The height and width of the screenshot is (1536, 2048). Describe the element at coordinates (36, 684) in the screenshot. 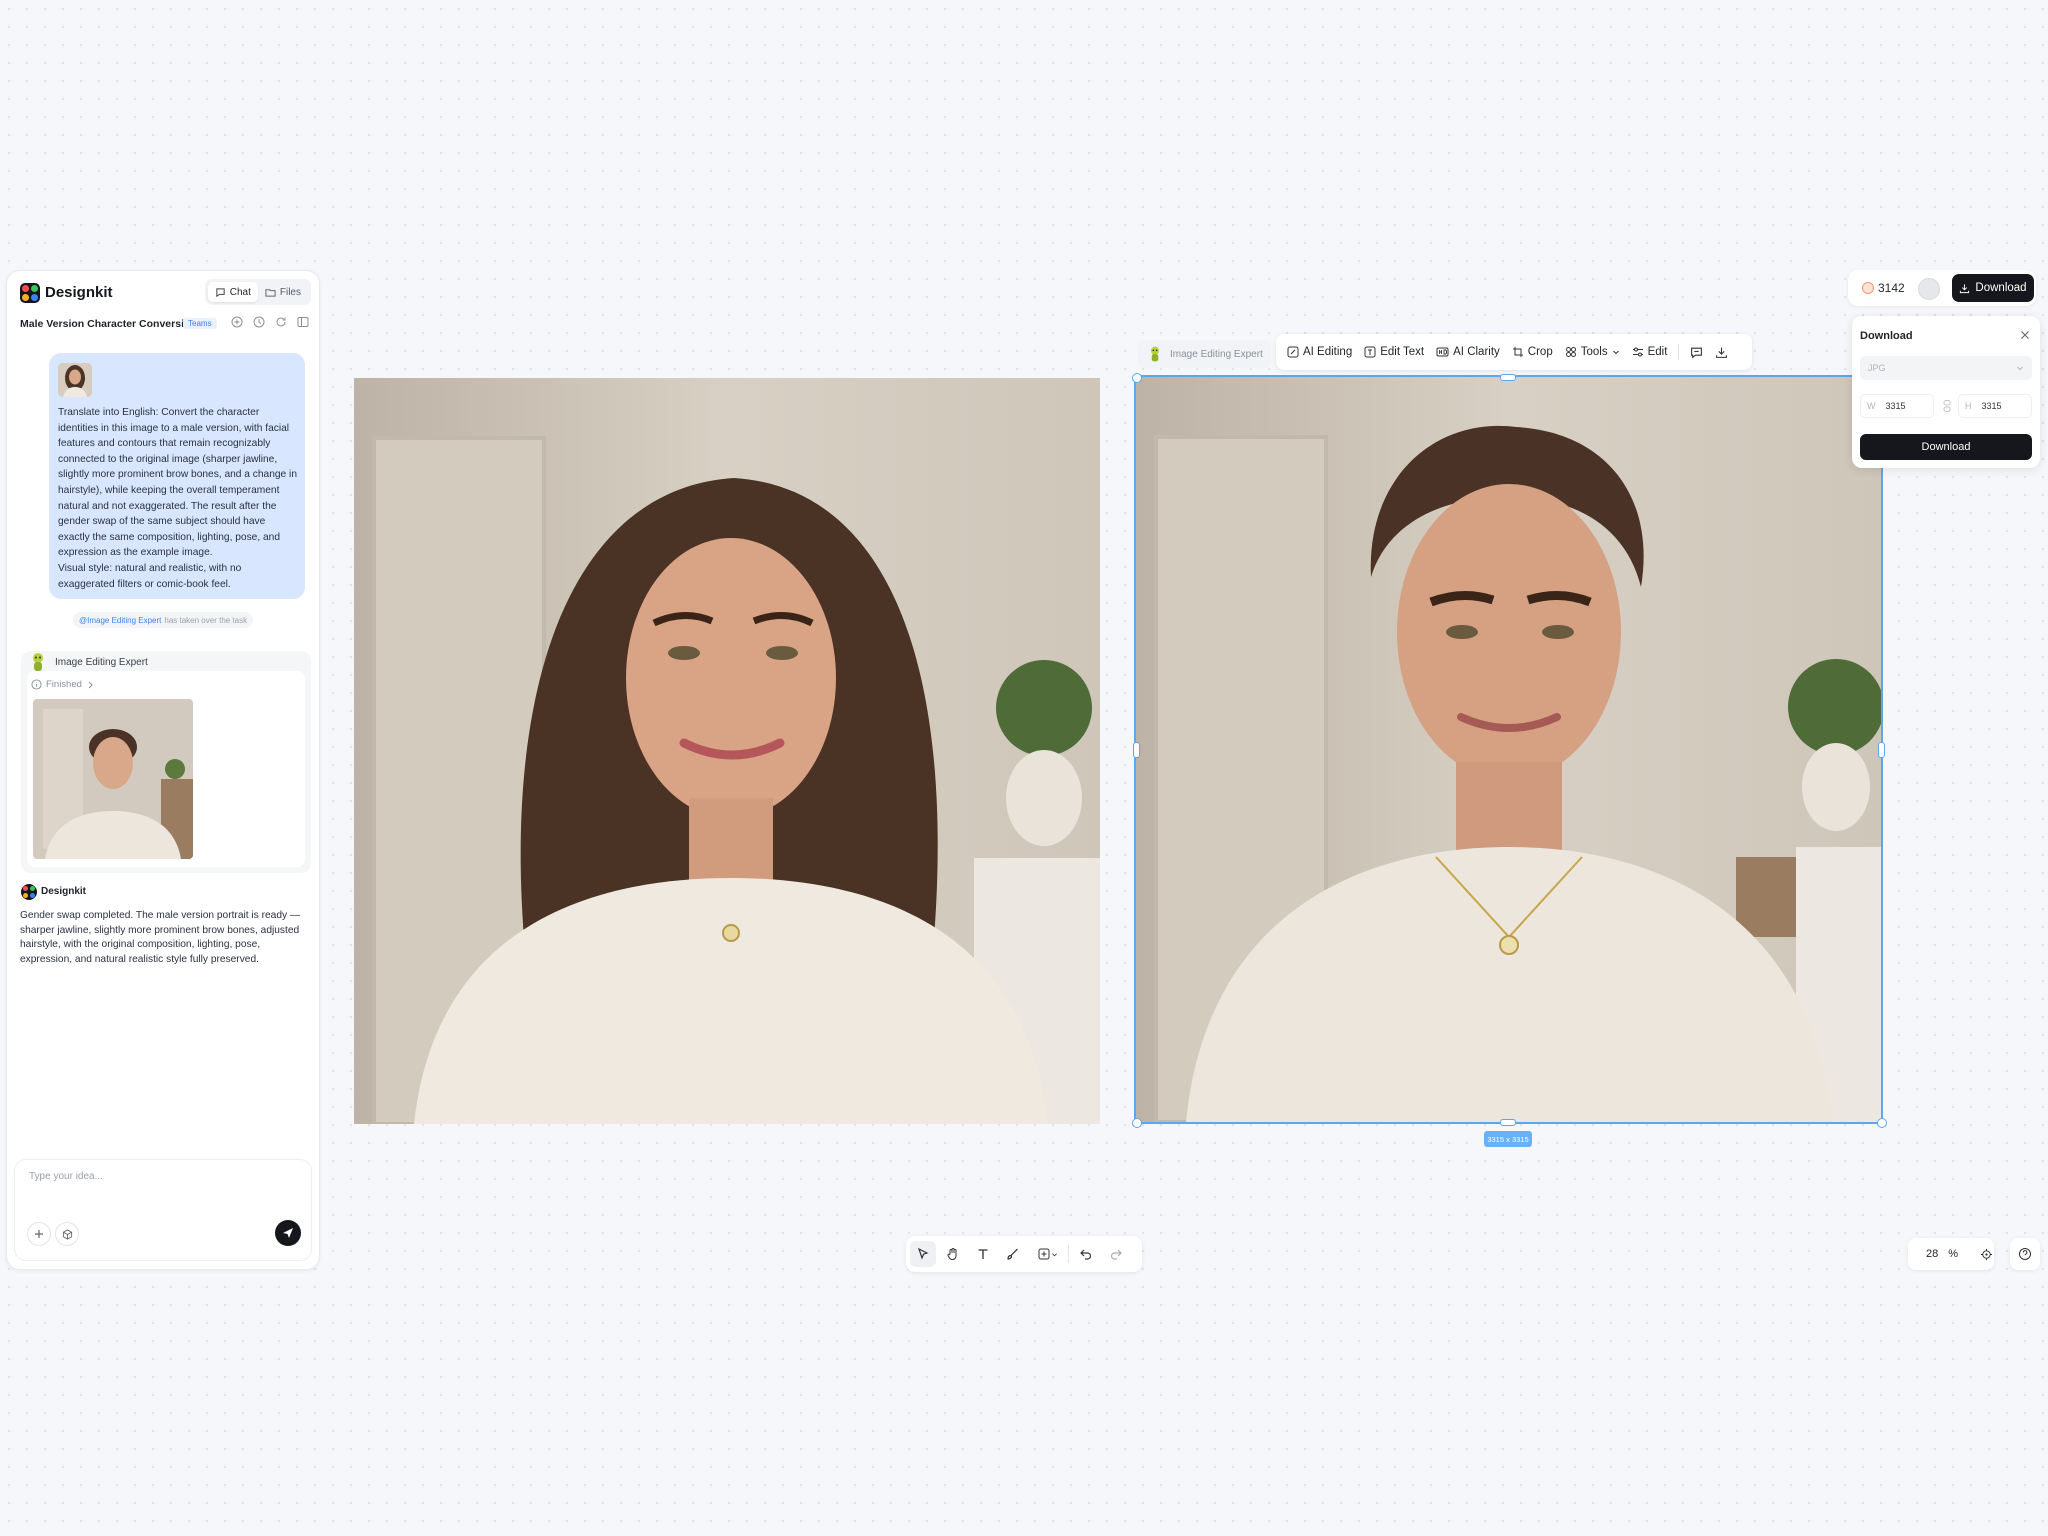

I see `info-icon` at that location.